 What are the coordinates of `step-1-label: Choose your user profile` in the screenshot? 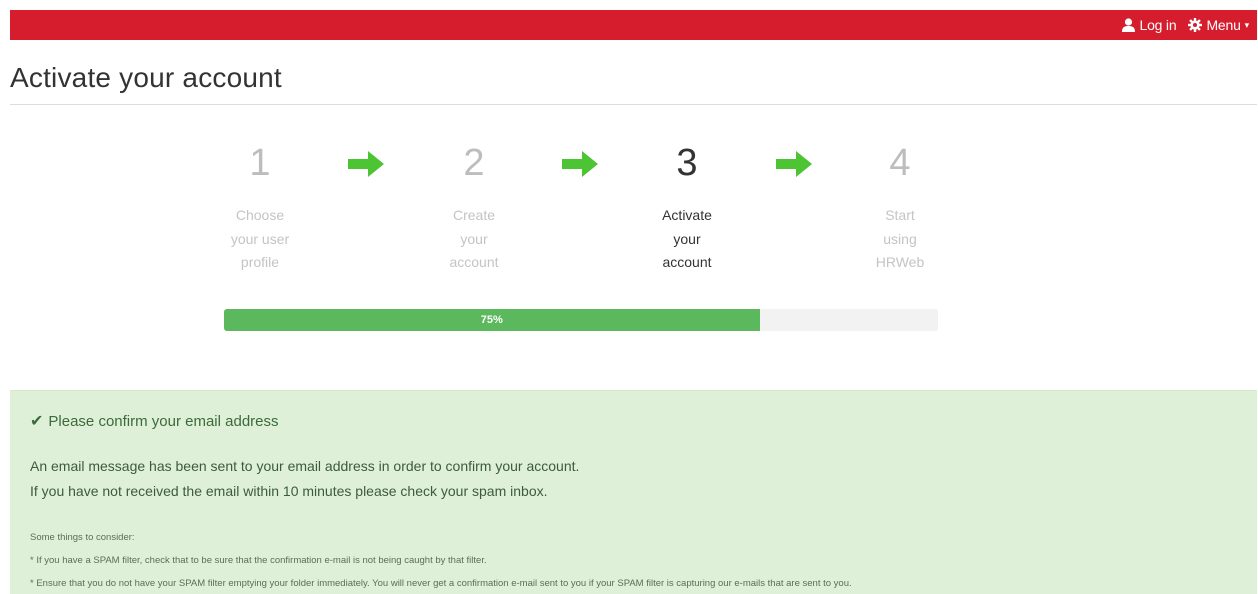 It's located at (260, 238).